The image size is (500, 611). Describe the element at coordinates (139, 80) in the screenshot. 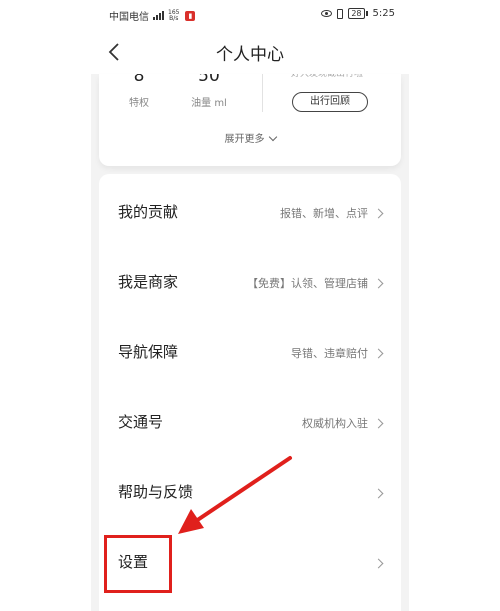

I see `stat-value: 8` at that location.